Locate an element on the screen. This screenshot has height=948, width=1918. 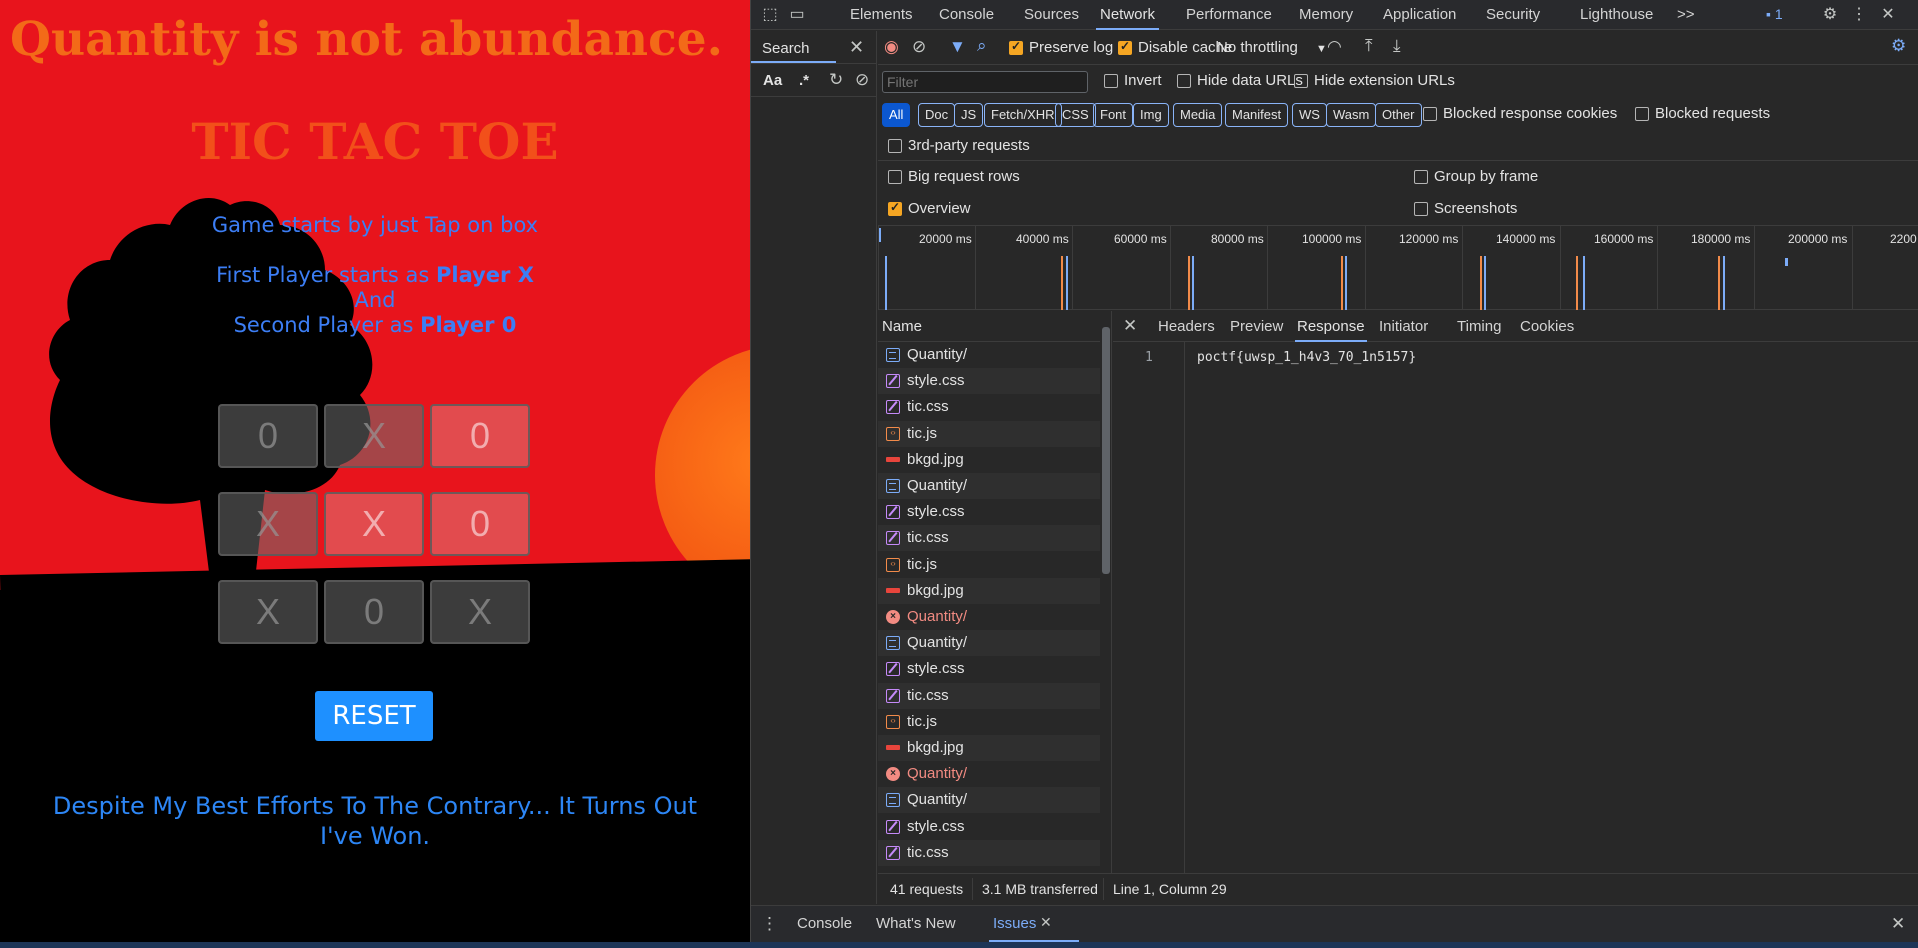
overview-checkbox is located at coordinates (895, 208).